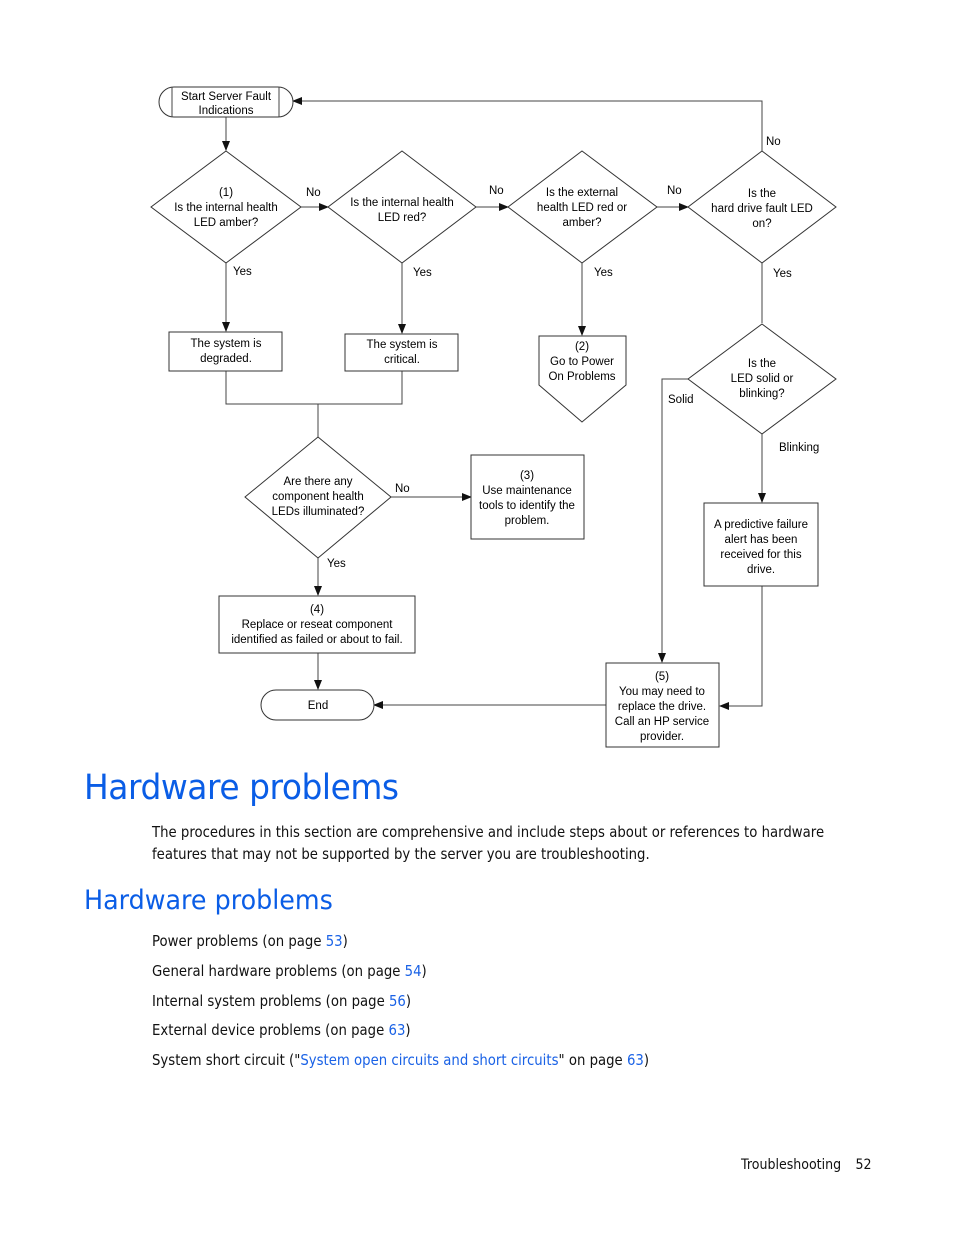 The image size is (954, 1235). I want to click on connector-merge, so click(314, 388).